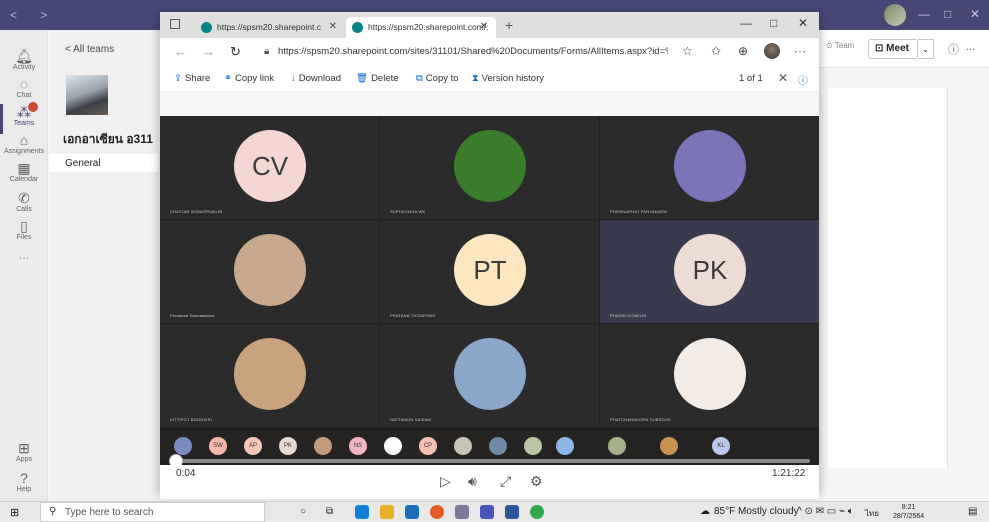 The width and height of the screenshot is (989, 522). What do you see at coordinates (192, 78) in the screenshot?
I see `share-button: ⇪ Share` at bounding box center [192, 78].